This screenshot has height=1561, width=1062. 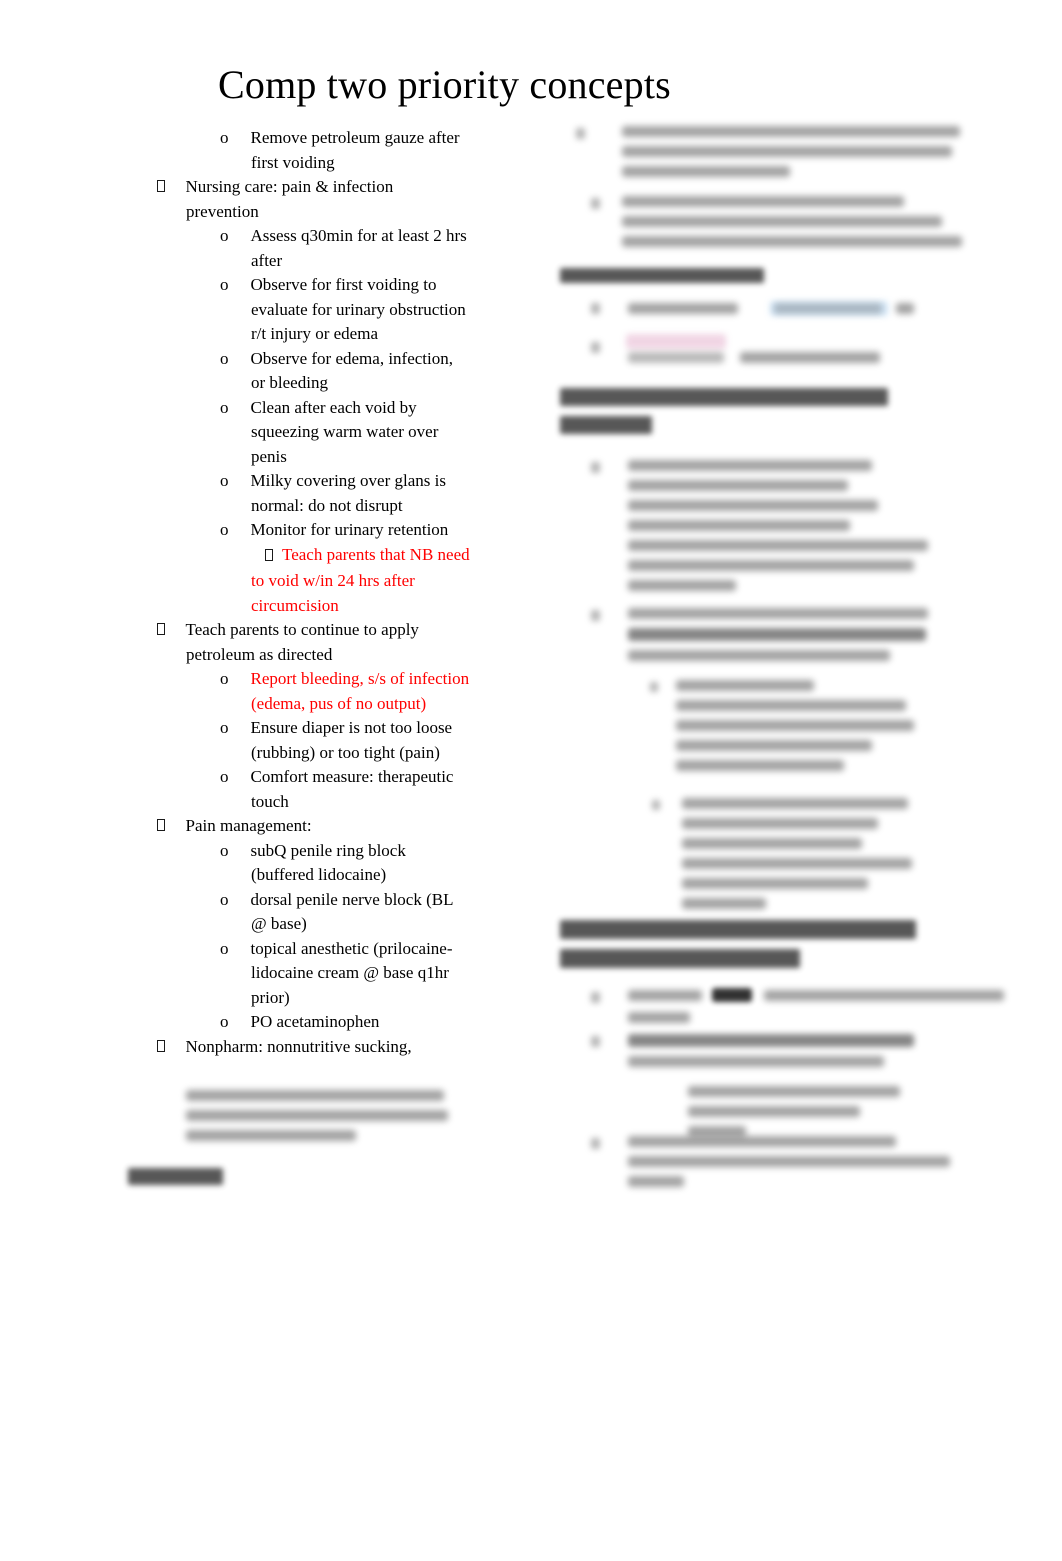 I want to click on list-item: o PO acetaminophen, so click(x=297, y=1022).